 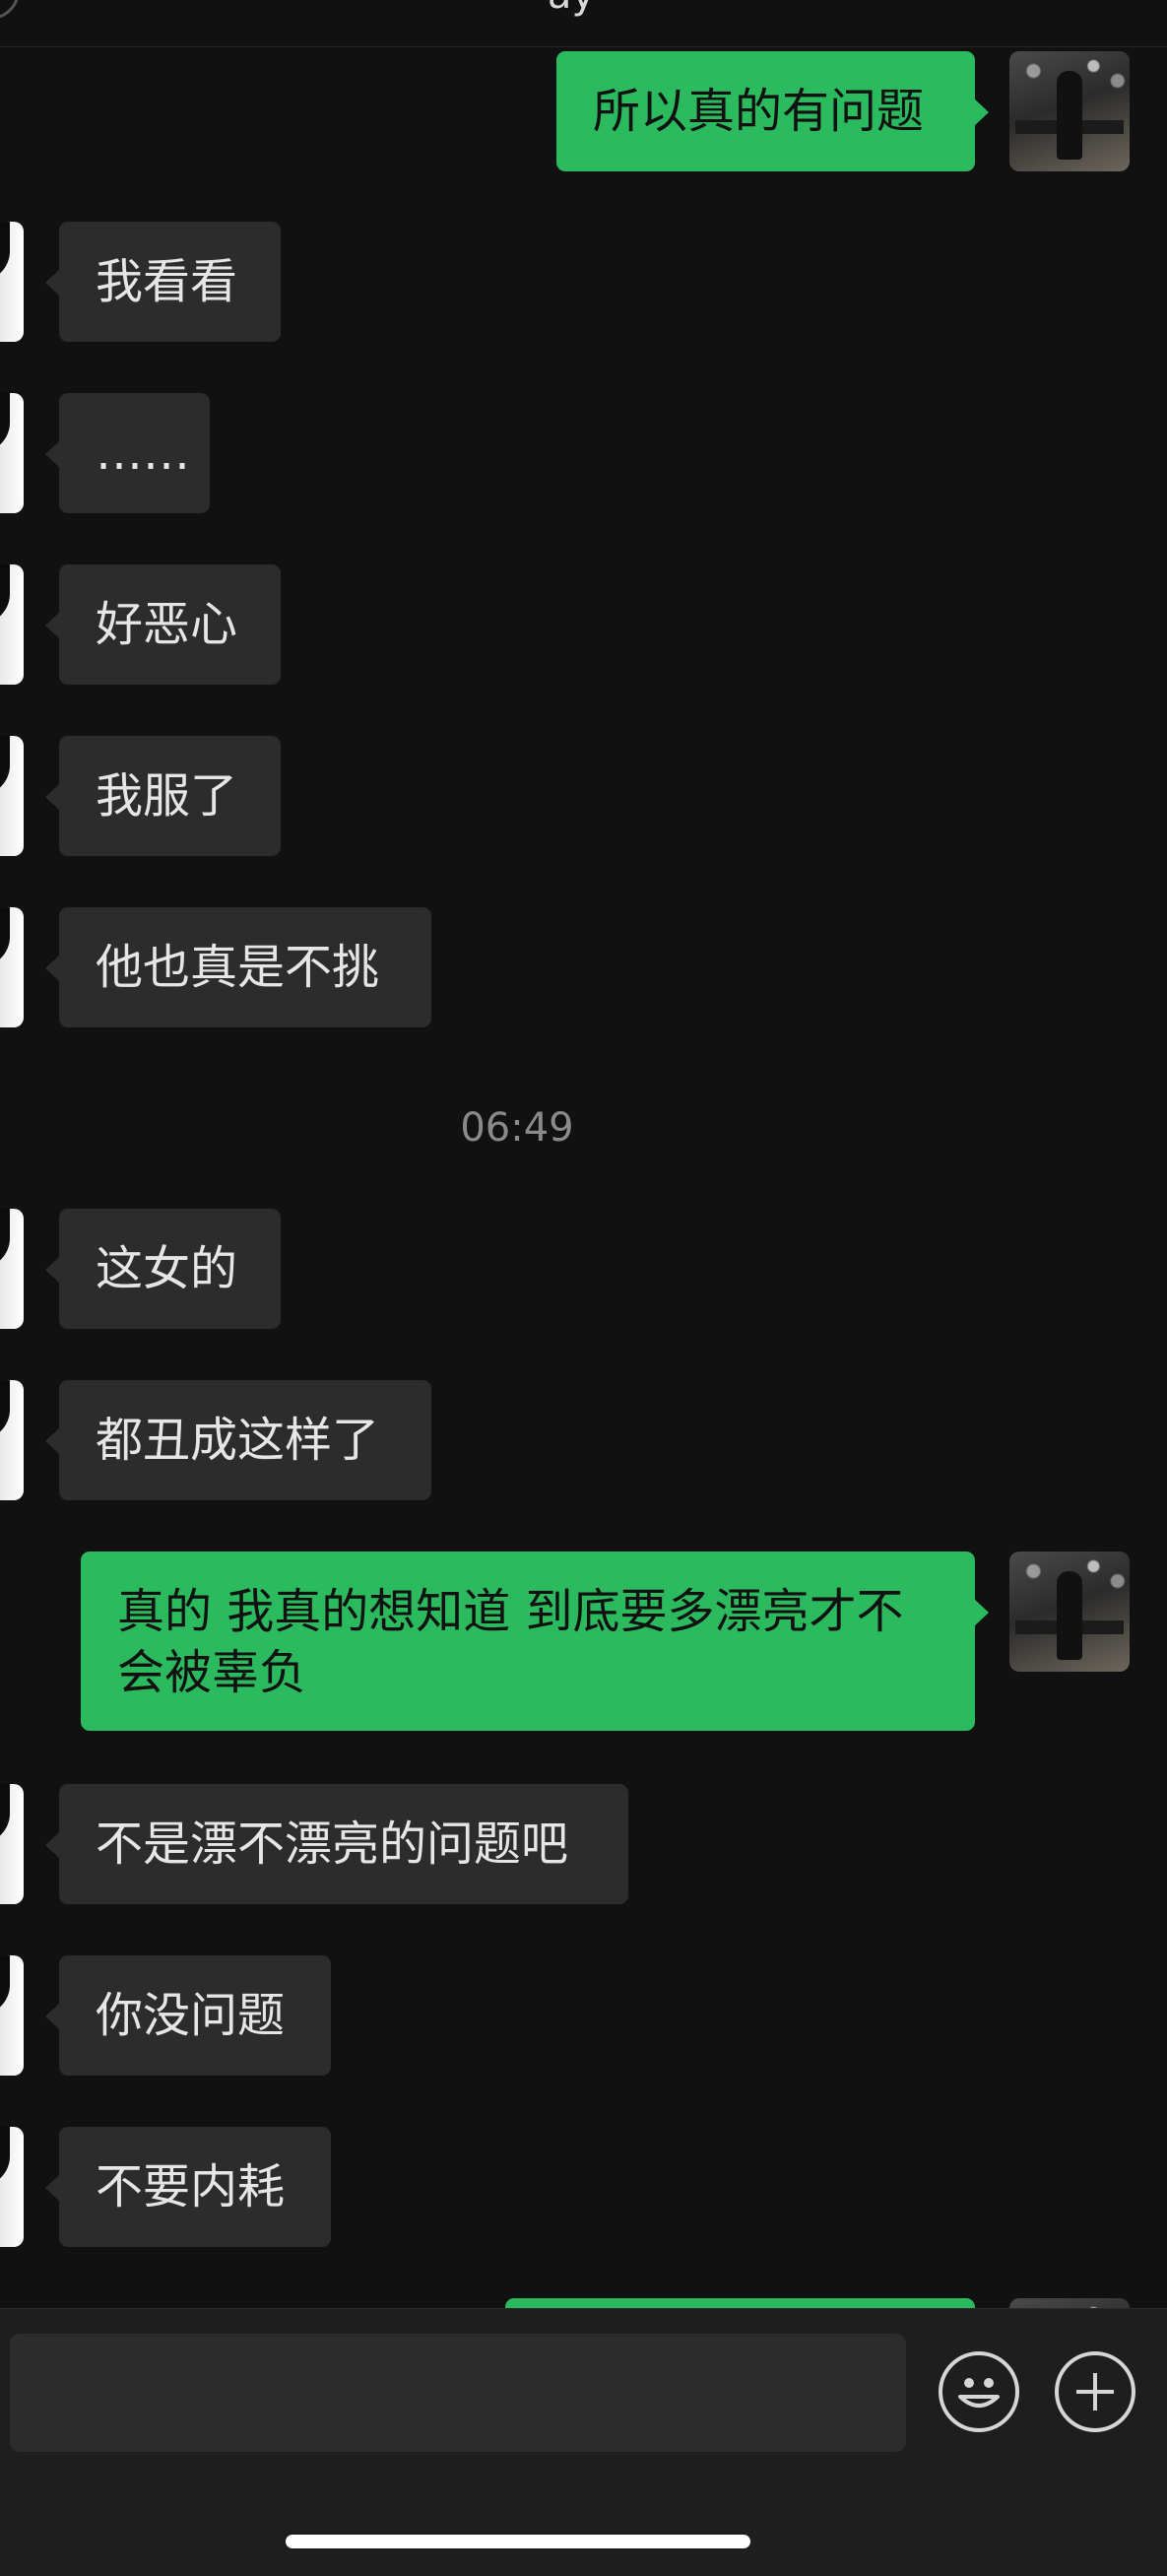 What do you see at coordinates (10, 10) in the screenshot?
I see `back-icon` at bounding box center [10, 10].